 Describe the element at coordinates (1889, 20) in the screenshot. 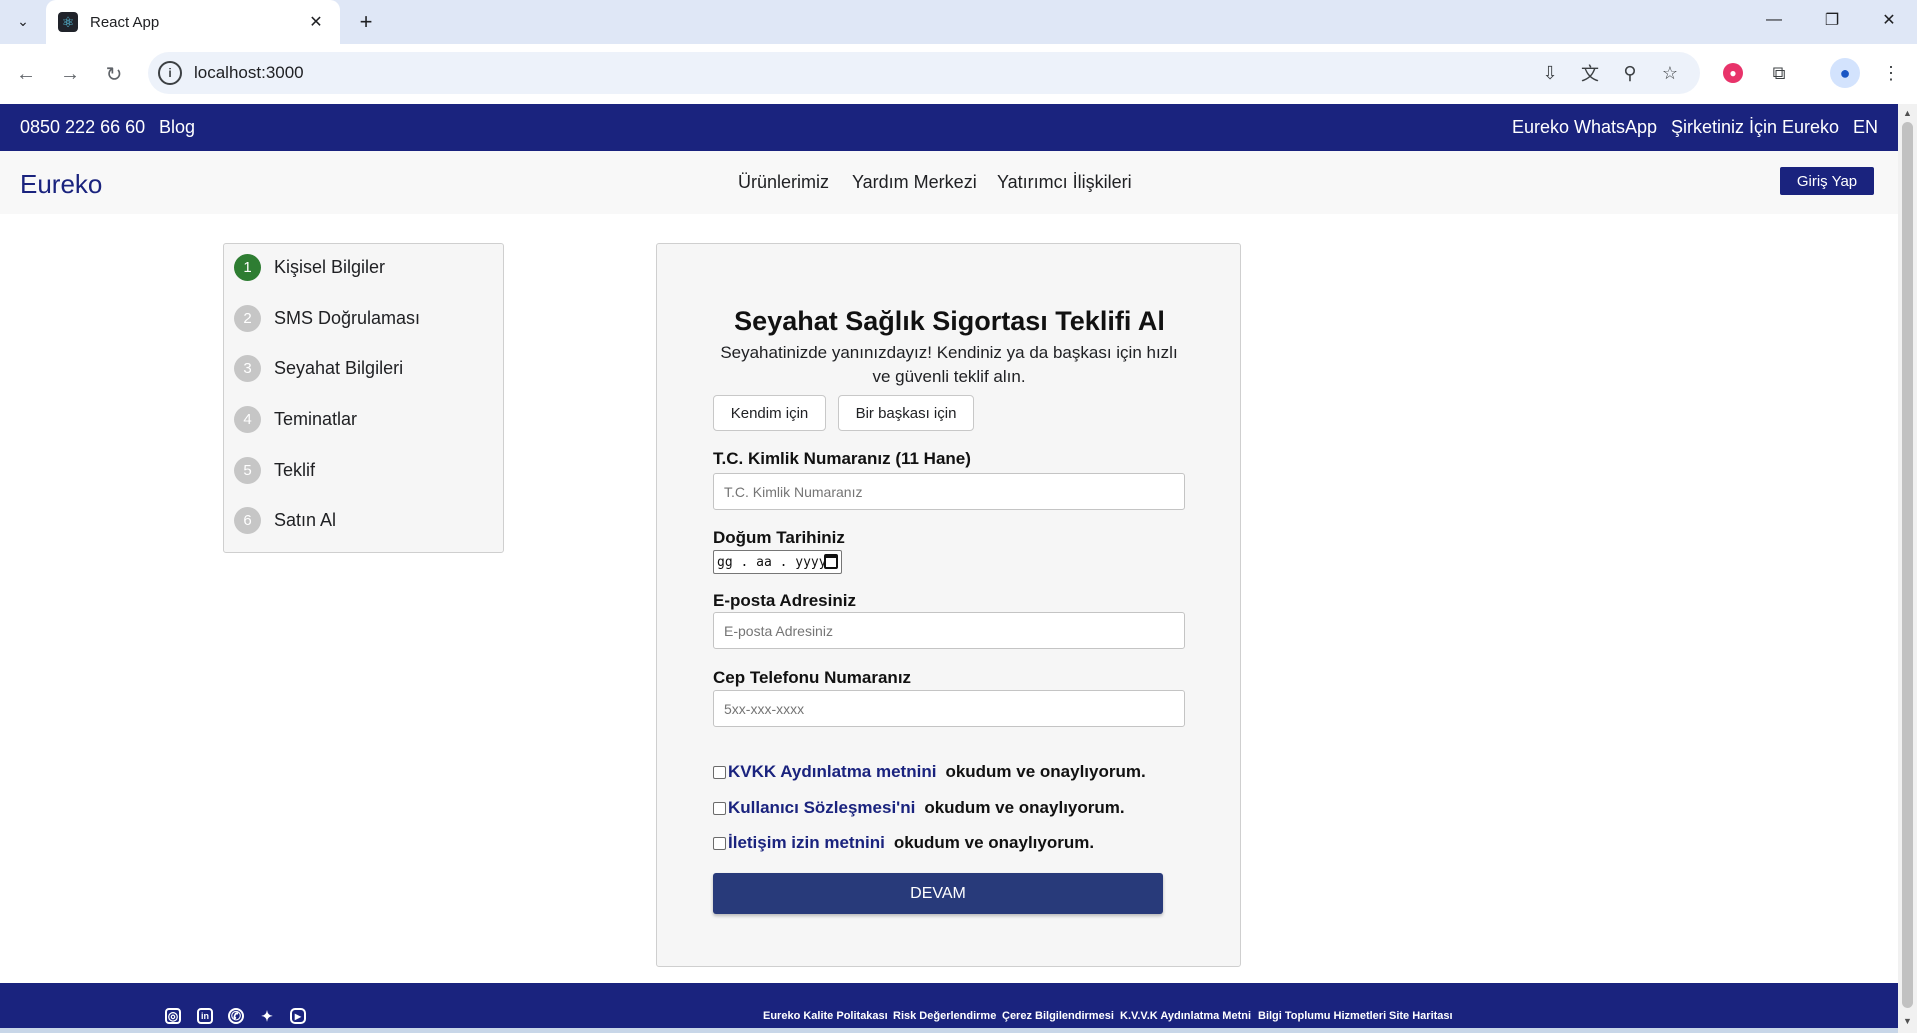

I see `window-close-icon: ✕` at that location.